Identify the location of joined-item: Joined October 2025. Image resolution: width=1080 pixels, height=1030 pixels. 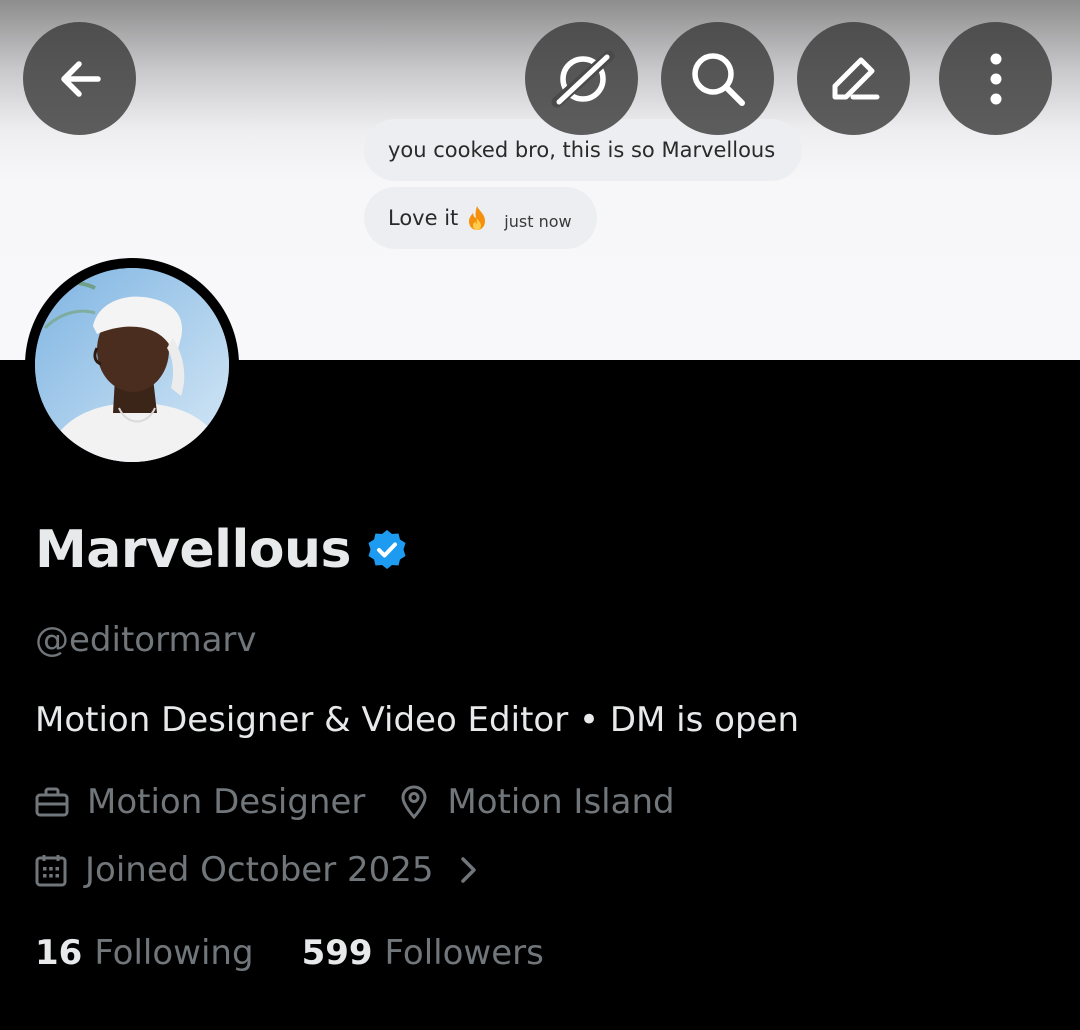
(266, 870).